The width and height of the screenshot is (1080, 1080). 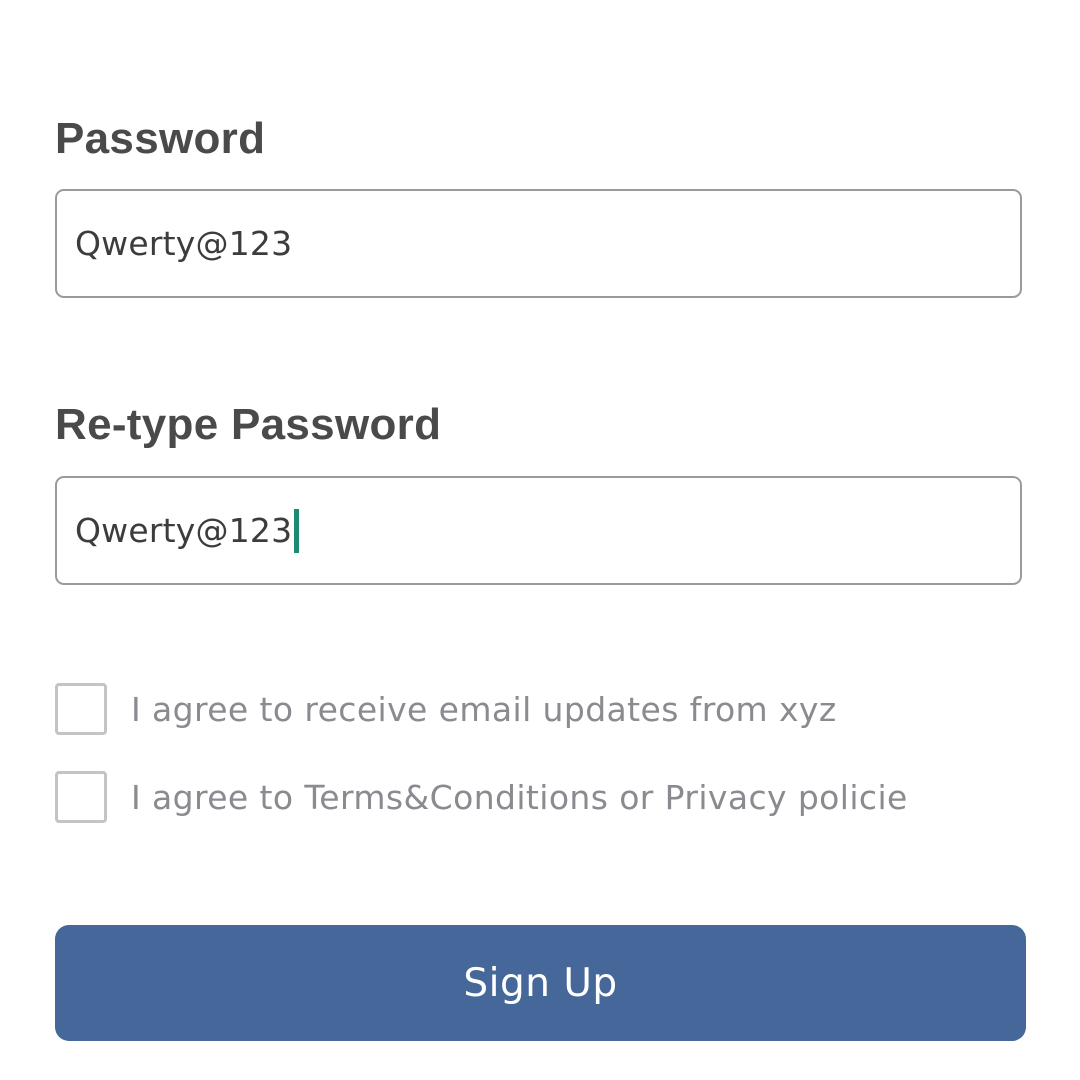 I want to click on retype-password-label: Re-type Password, so click(x=248, y=424).